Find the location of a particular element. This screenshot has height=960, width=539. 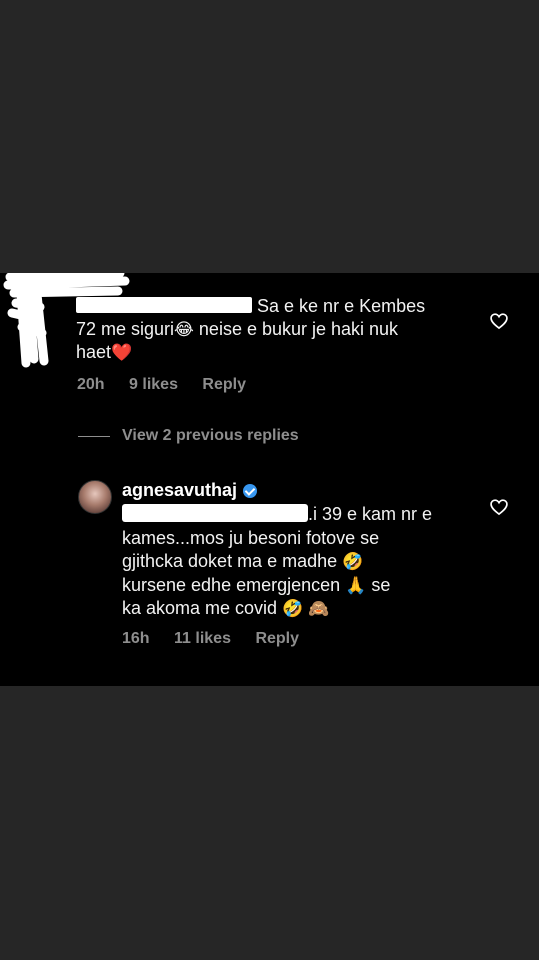

reply-meta: 16h 11 likes Reply is located at coordinates (220, 639).